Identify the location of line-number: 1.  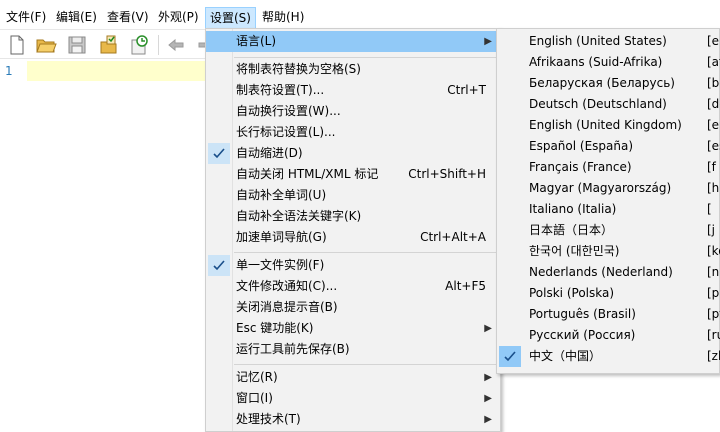
(9, 71).